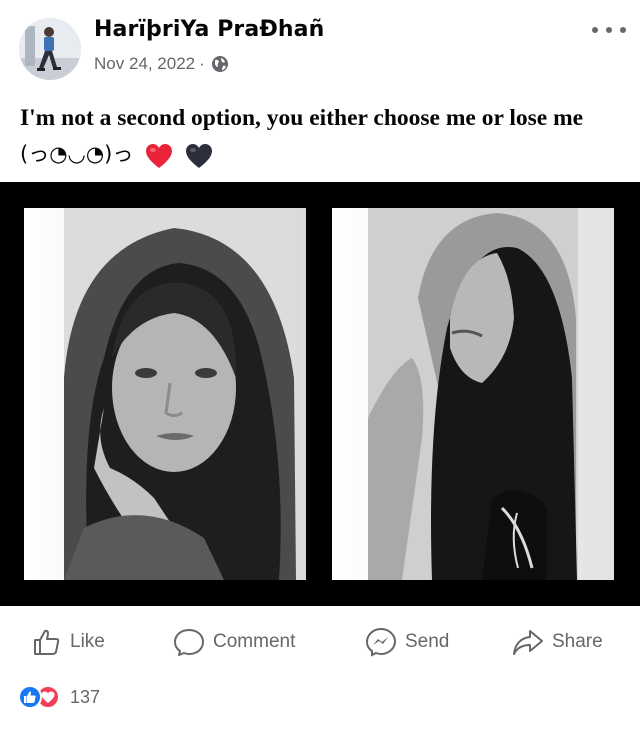 The height and width of the screenshot is (734, 640). Describe the element at coordinates (85, 696) in the screenshot. I see `reaction-count: 137` at that location.